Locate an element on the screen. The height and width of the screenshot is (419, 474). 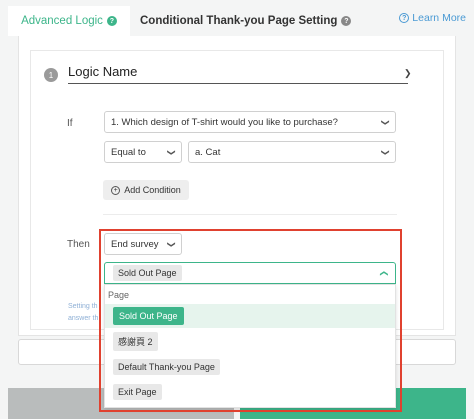
if-label: If is located at coordinates (70, 123).